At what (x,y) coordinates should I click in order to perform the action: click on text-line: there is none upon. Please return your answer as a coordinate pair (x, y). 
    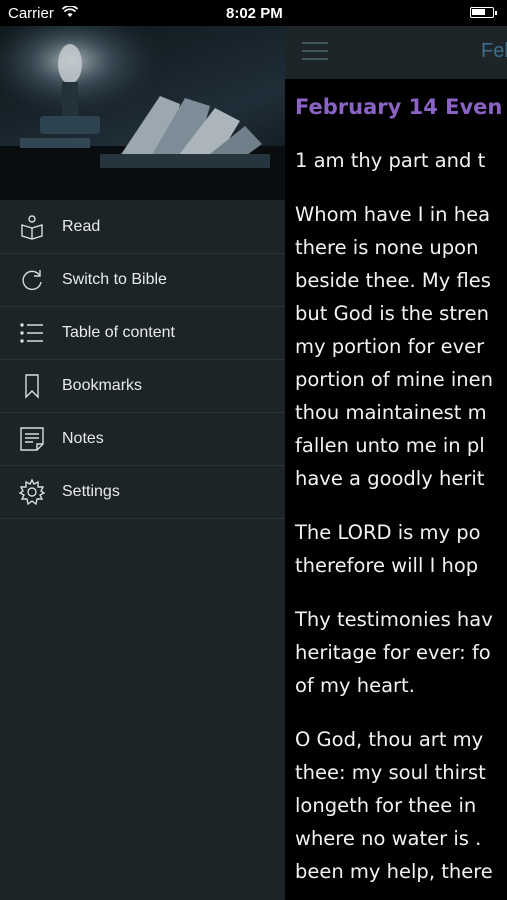
    Looking at the image, I should click on (387, 247).